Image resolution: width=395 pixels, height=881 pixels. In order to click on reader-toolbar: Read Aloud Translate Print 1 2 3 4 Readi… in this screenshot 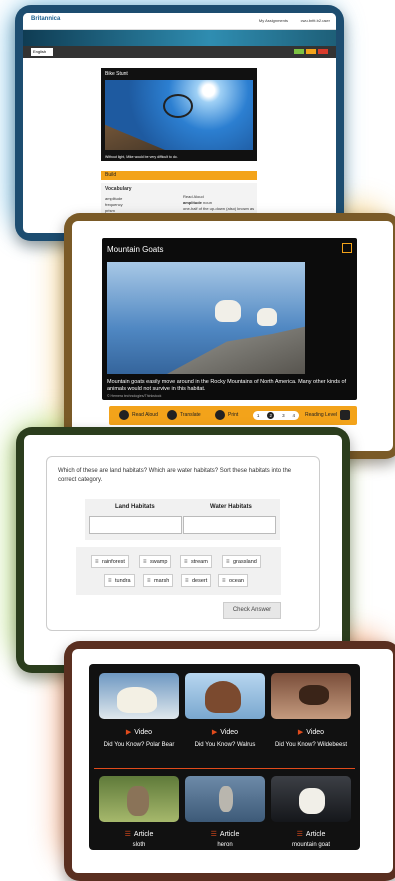, I will do `click(233, 415)`.